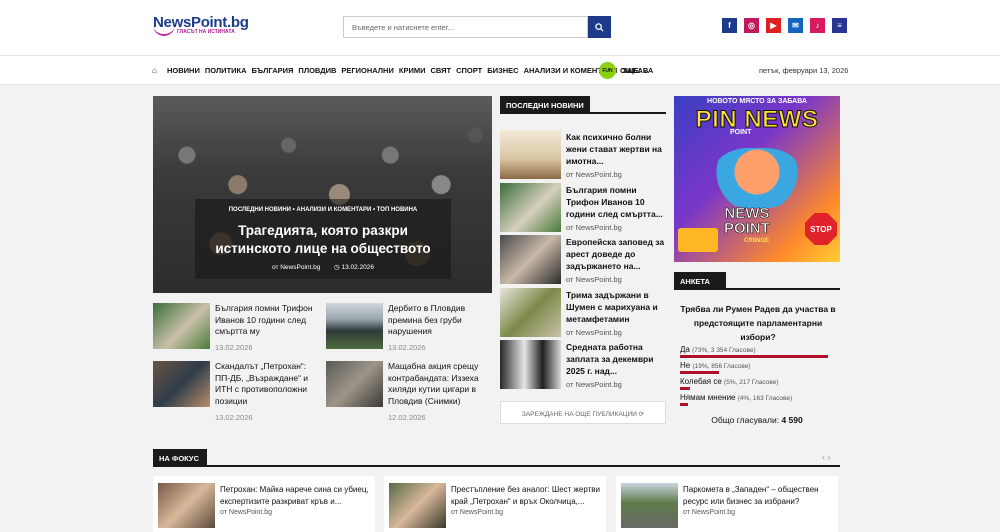  What do you see at coordinates (757, 101) in the screenshot?
I see `ad-top-text: НОВОТО МЯСТО ЗА ЗАБАВА` at bounding box center [757, 101].